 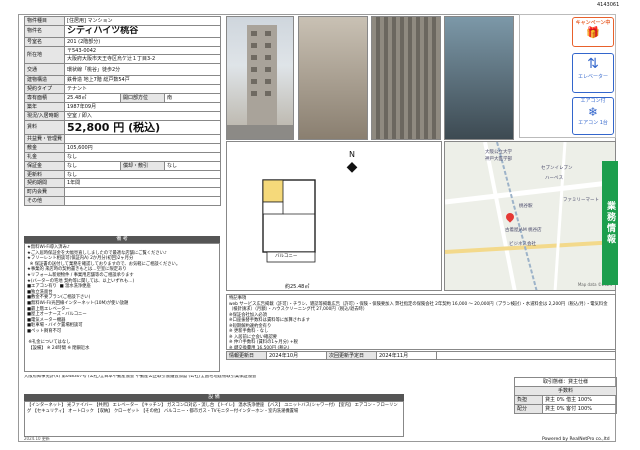 What do you see at coordinates (142, 139) in the screenshot?
I see `common-fee-value` at bounding box center [142, 139].